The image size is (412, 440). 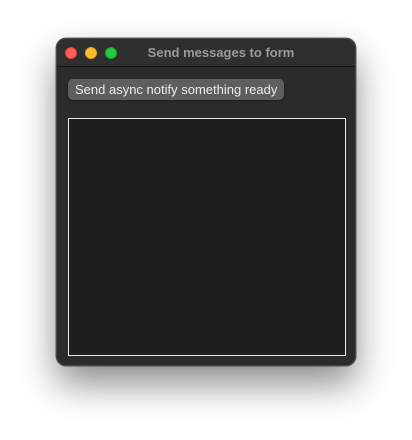 I want to click on title-bar: Send messages to form, so click(x=206, y=53).